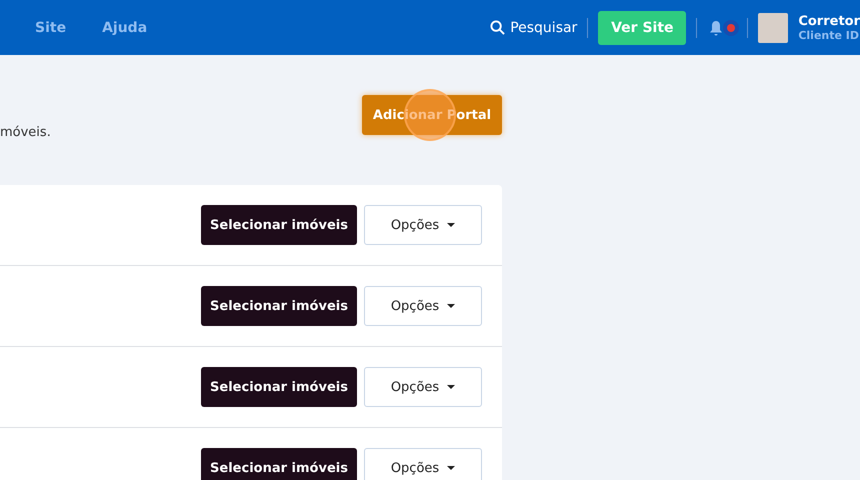 This screenshot has height=480, width=860. Describe the element at coordinates (716, 28) in the screenshot. I see `bell-icon` at that location.